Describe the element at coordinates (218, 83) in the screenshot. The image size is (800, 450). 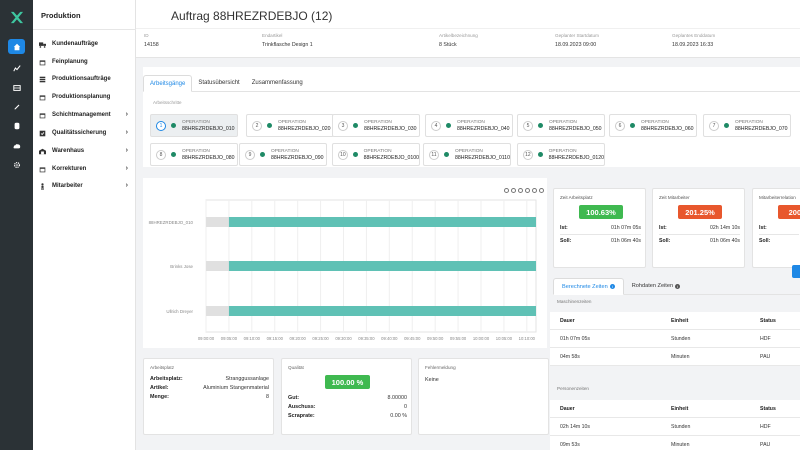
I see `tab-statusuebersicht: Statusübersicht` at that location.